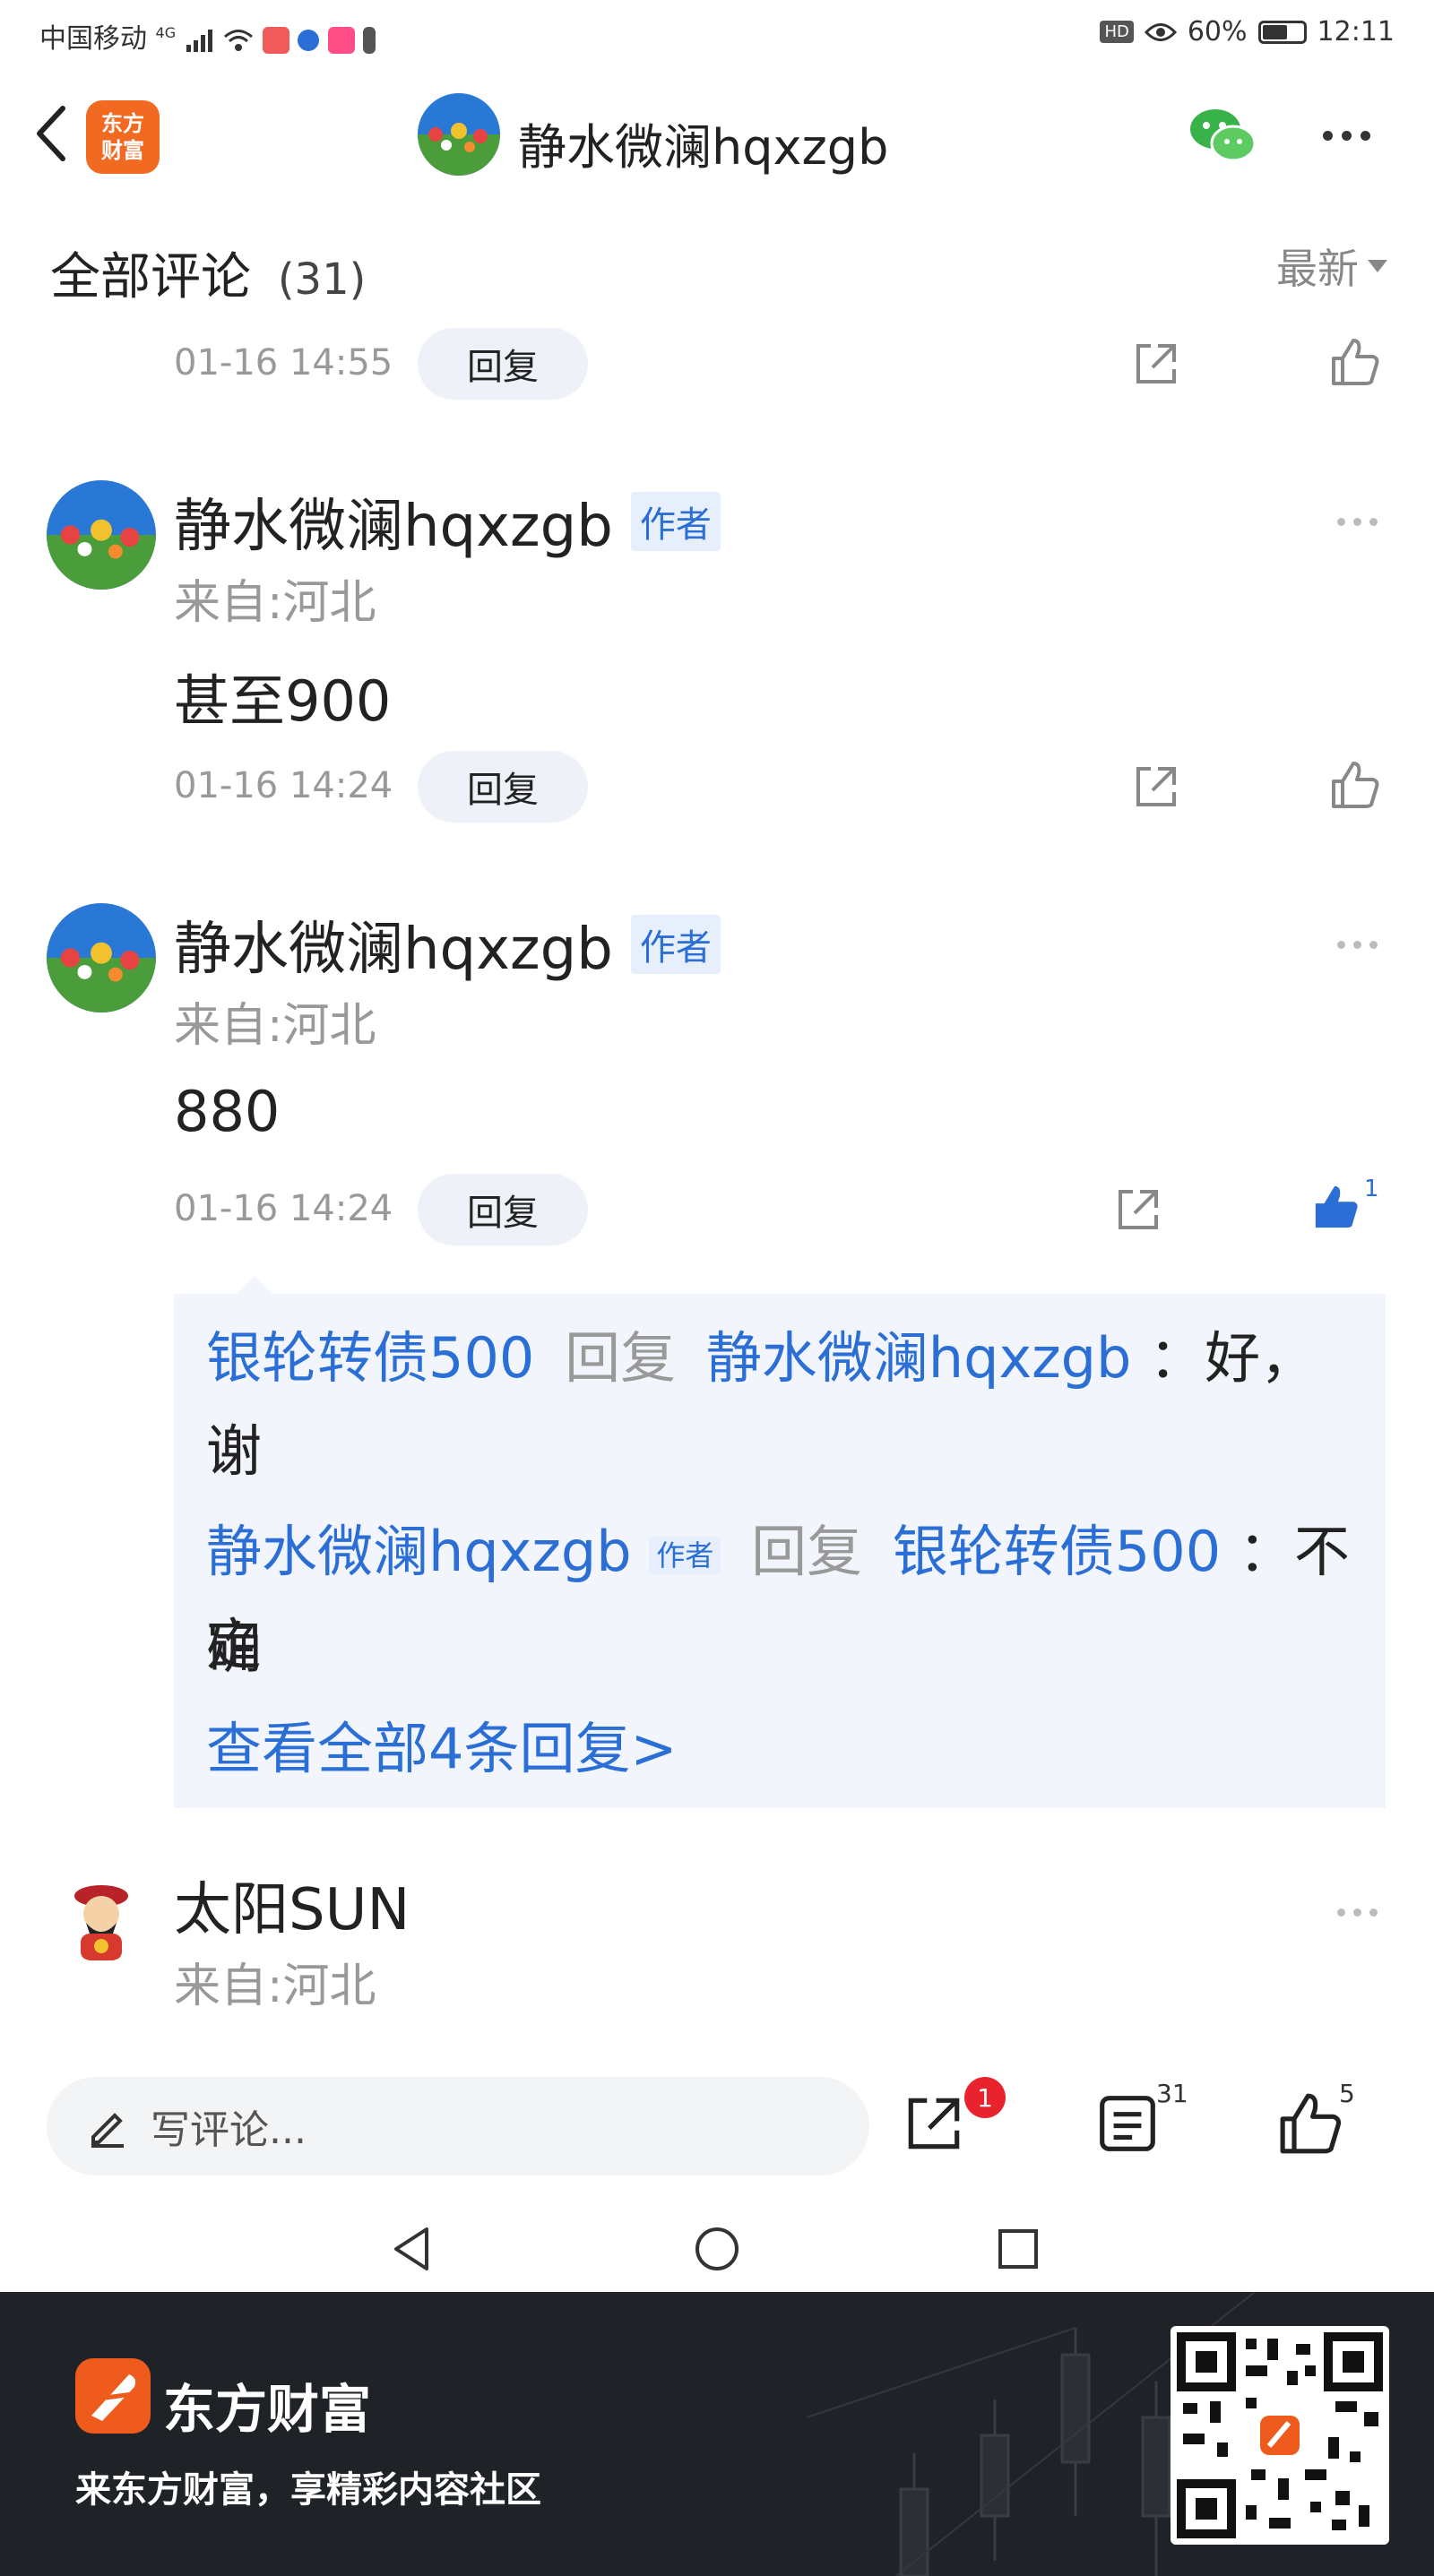 Image resolution: width=1434 pixels, height=2576 pixels. I want to click on comment-count: 31, so click(1172, 2093).